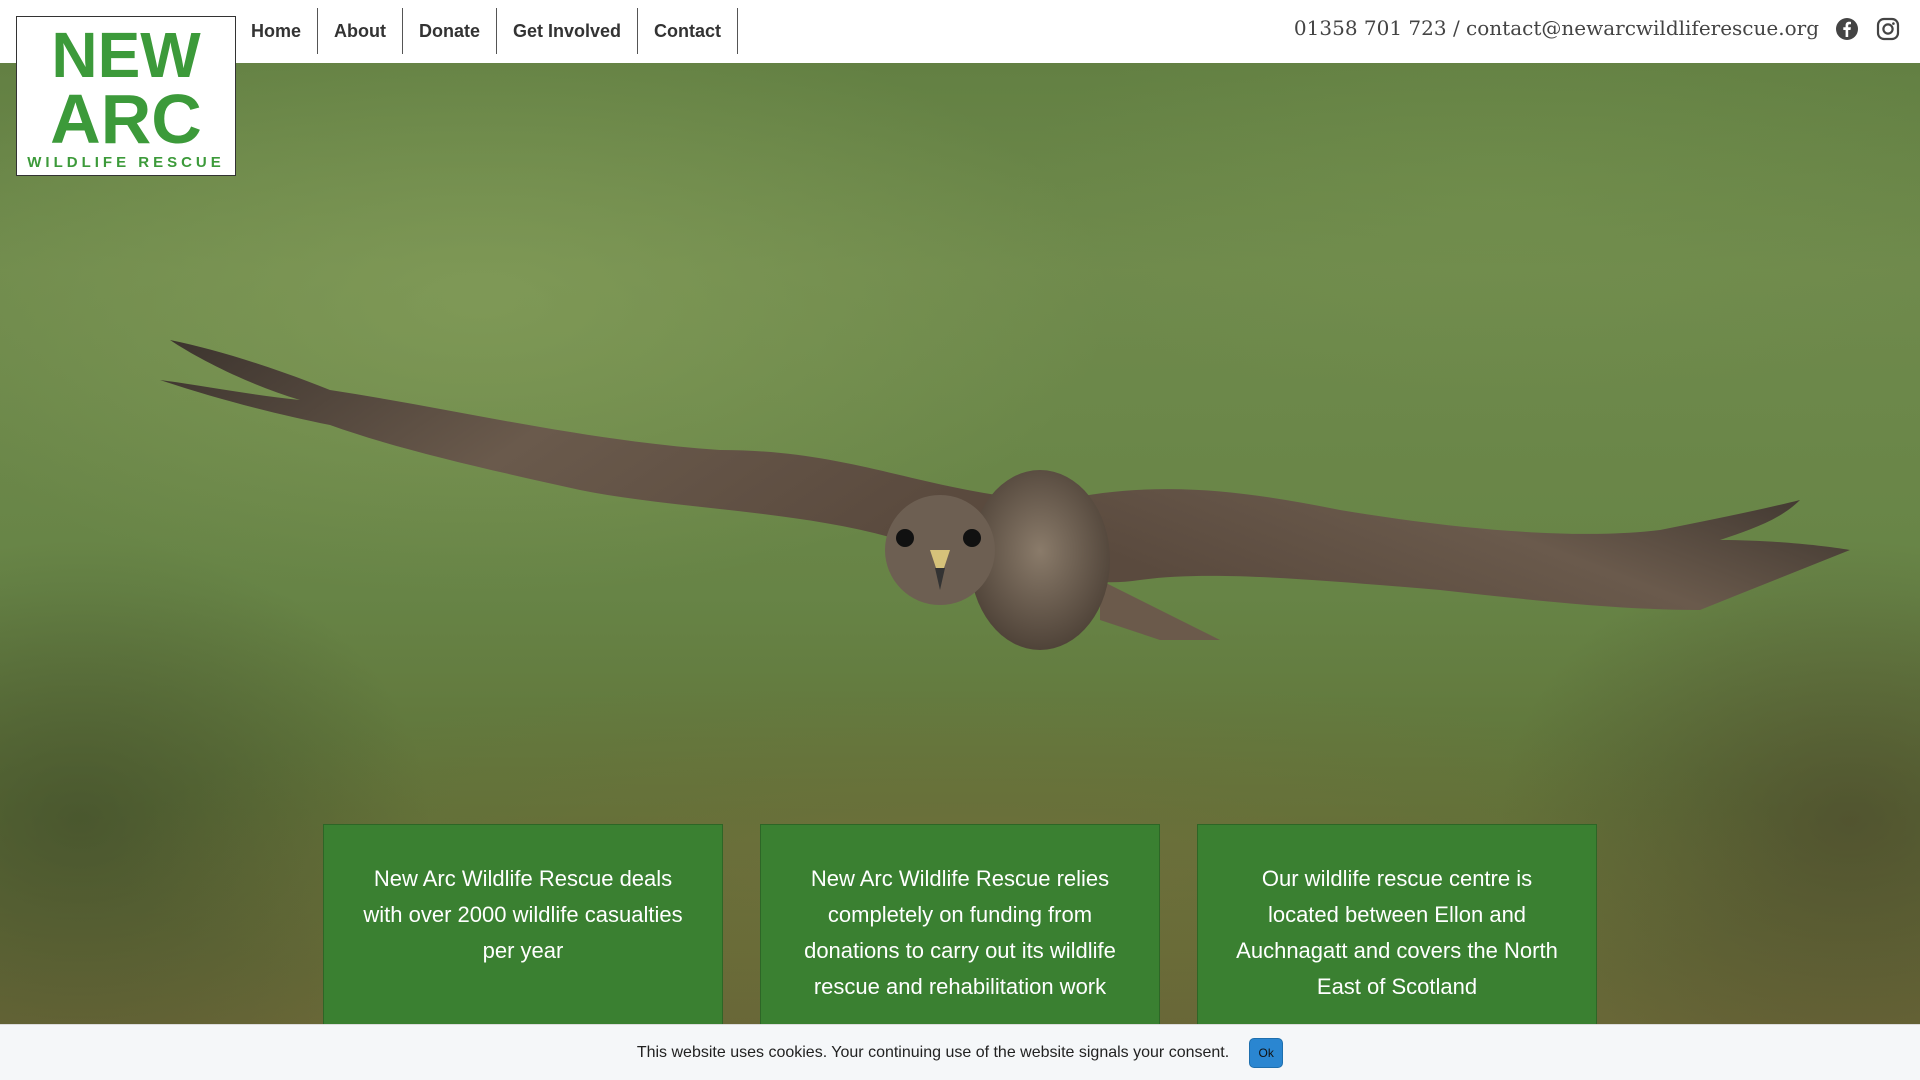 This screenshot has height=1080, width=1920. Describe the element at coordinates (126, 162) in the screenshot. I see `logo-tagline: WILDLIFE RESCUE` at that location.